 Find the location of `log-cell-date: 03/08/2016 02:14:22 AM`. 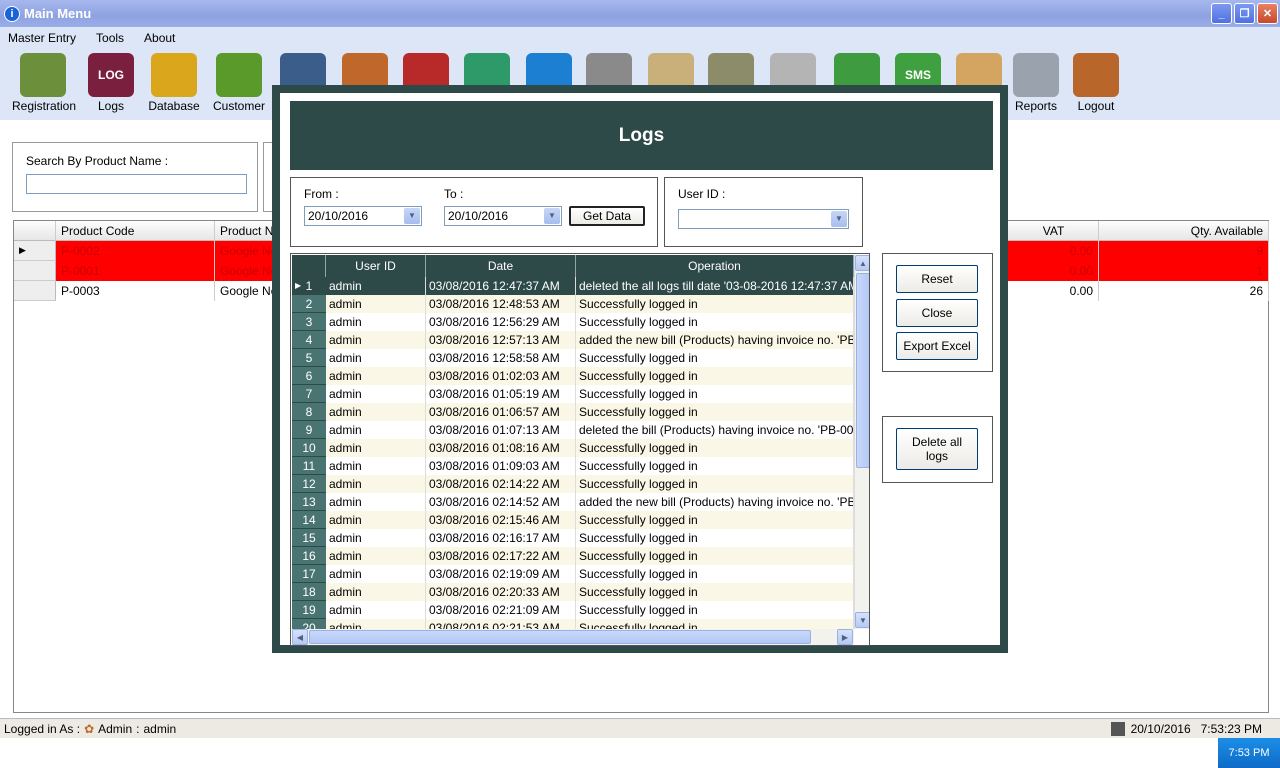

log-cell-date: 03/08/2016 02:14:22 AM is located at coordinates (501, 484).